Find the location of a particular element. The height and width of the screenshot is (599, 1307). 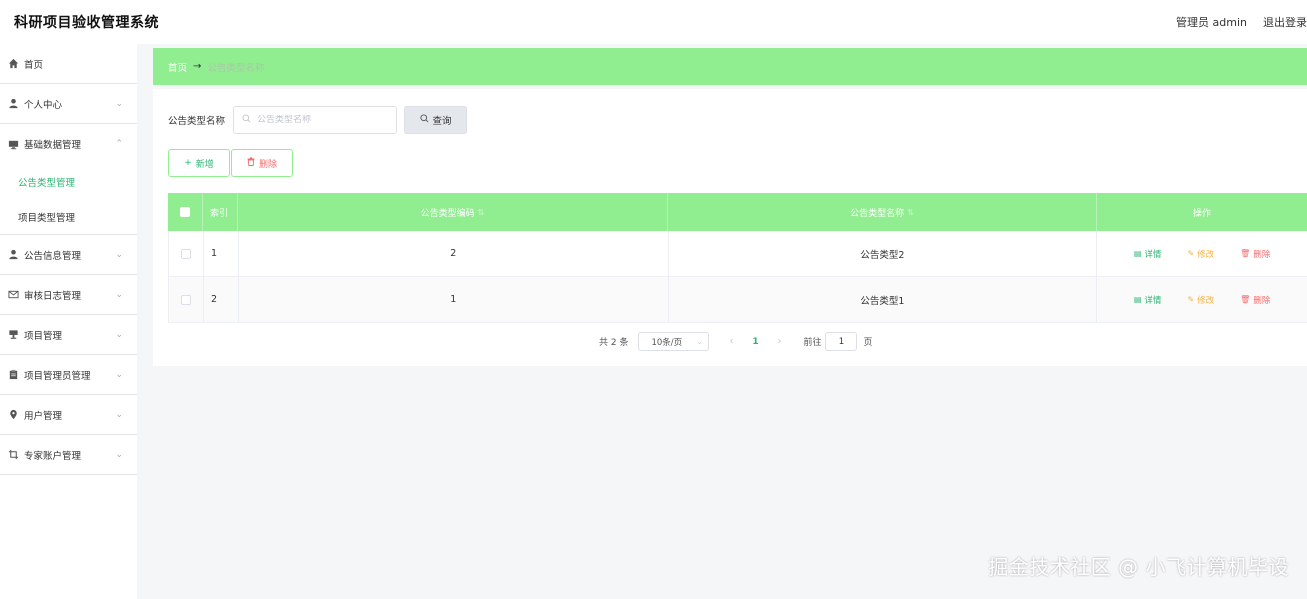

app-title: 科研项目验收管理系统 is located at coordinates (86, 23).